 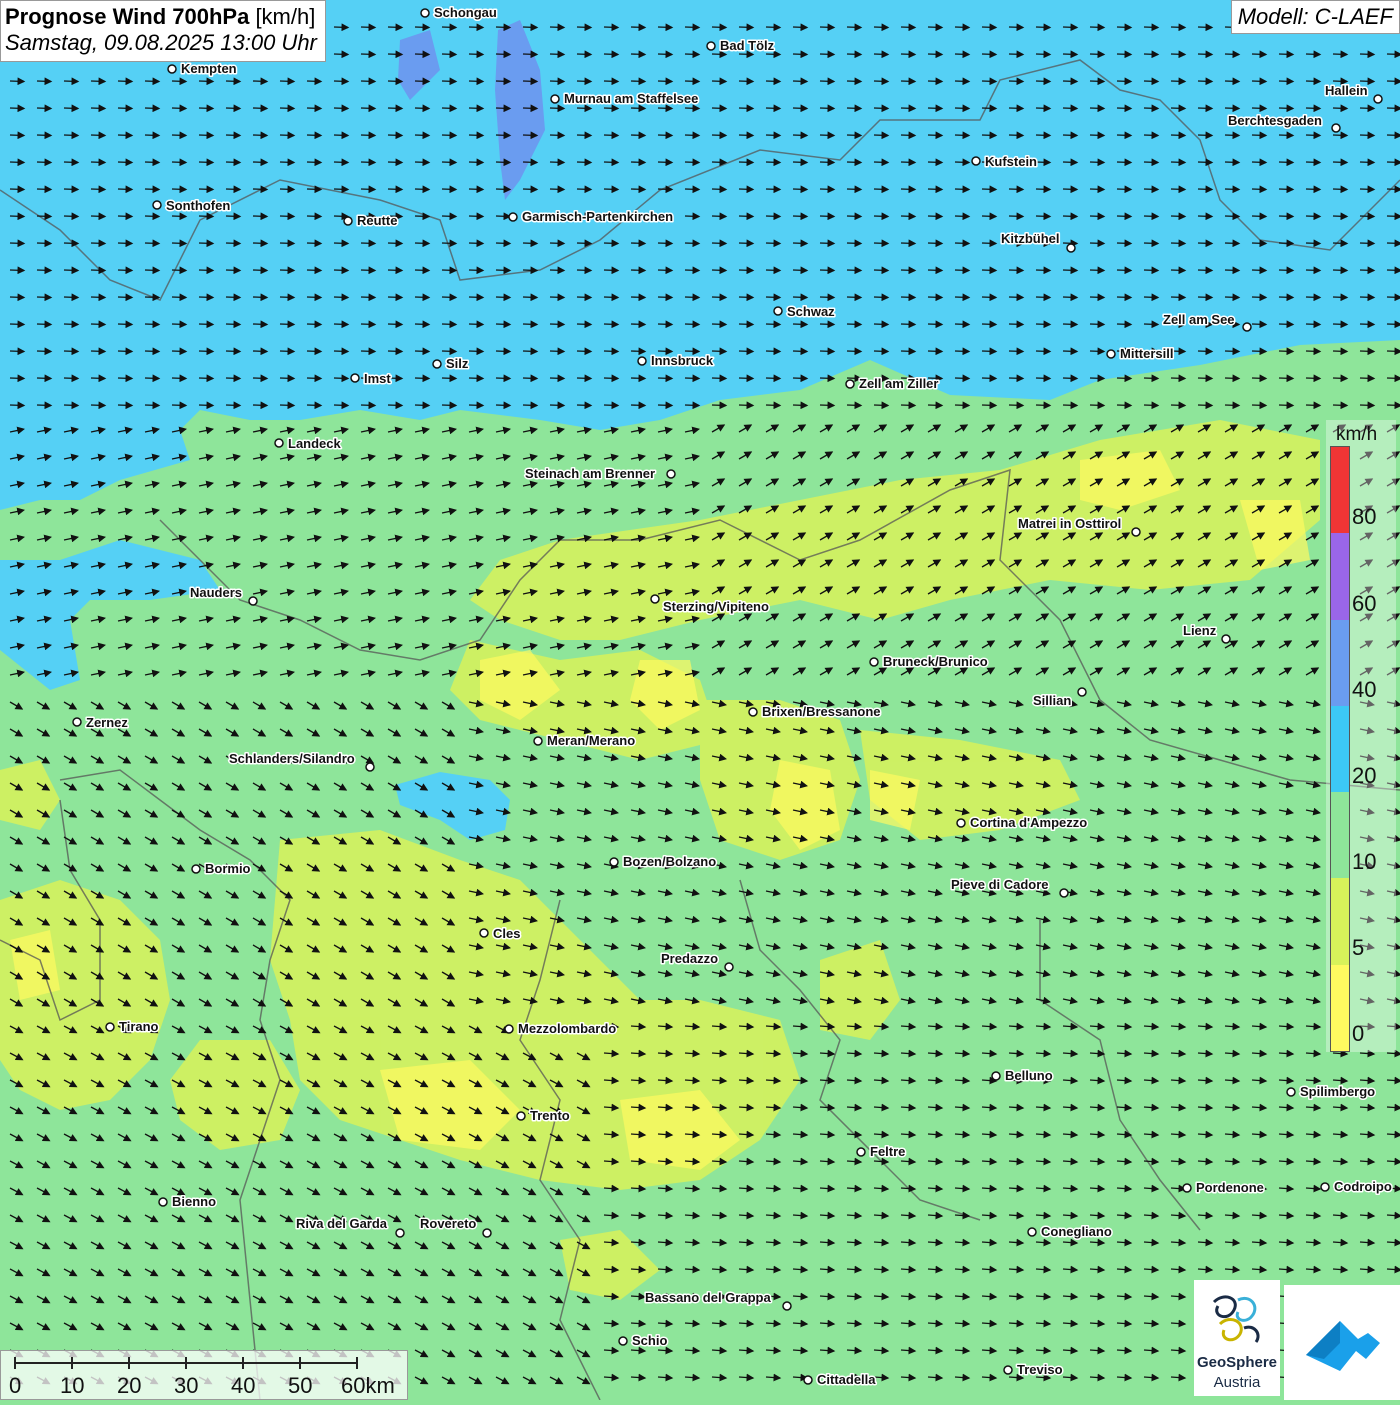 I want to click on city-label: Imst, so click(x=377, y=378).